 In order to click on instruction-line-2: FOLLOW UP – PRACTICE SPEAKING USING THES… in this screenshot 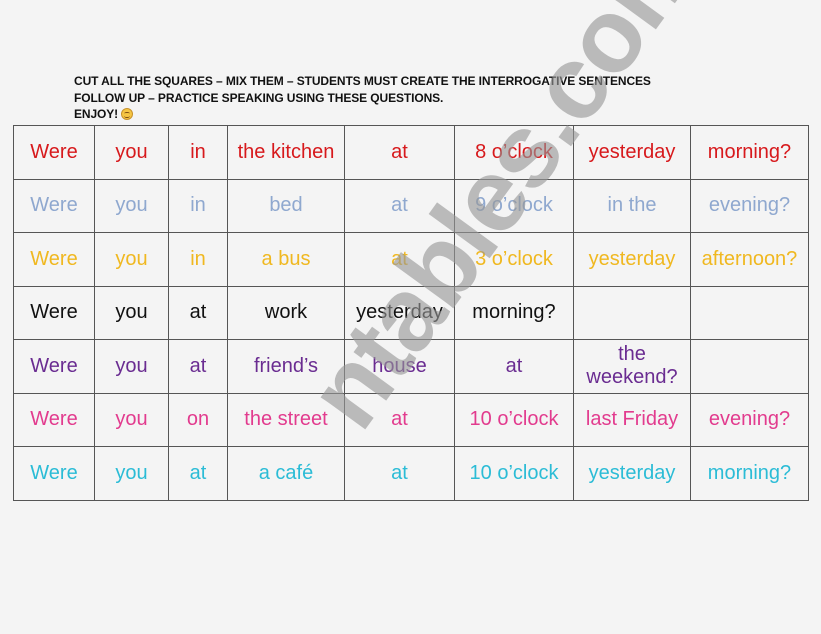, I will do `click(259, 97)`.